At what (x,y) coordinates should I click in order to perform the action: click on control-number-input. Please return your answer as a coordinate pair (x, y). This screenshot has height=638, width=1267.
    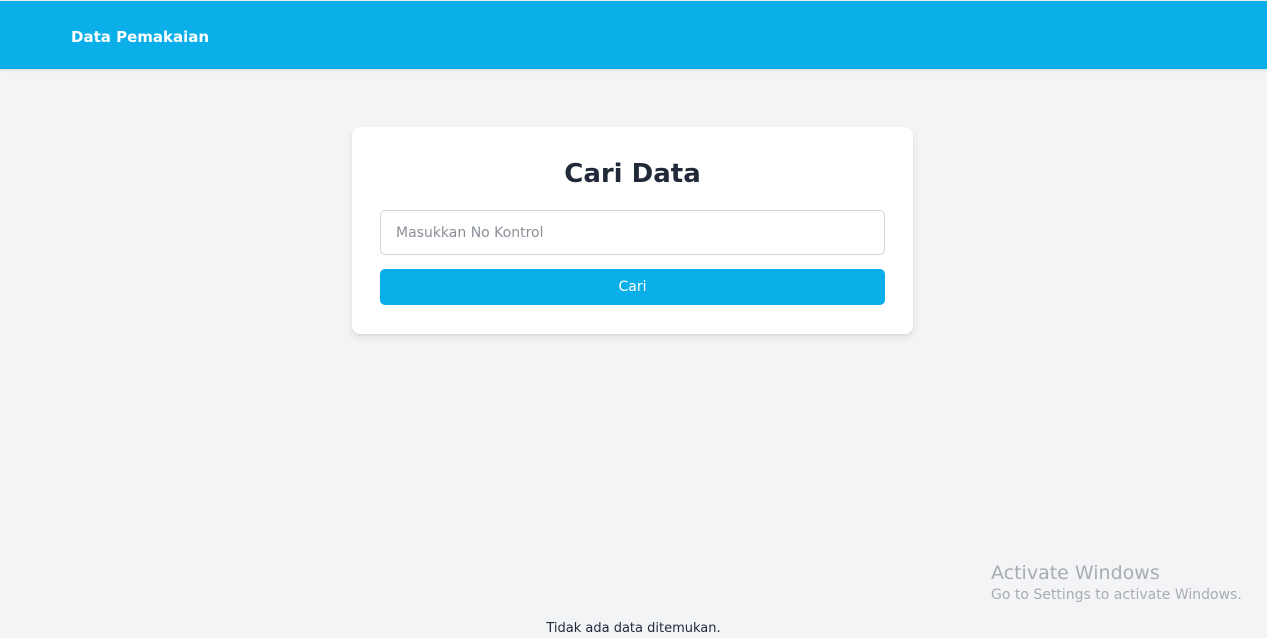
    Looking at the image, I should click on (632, 232).